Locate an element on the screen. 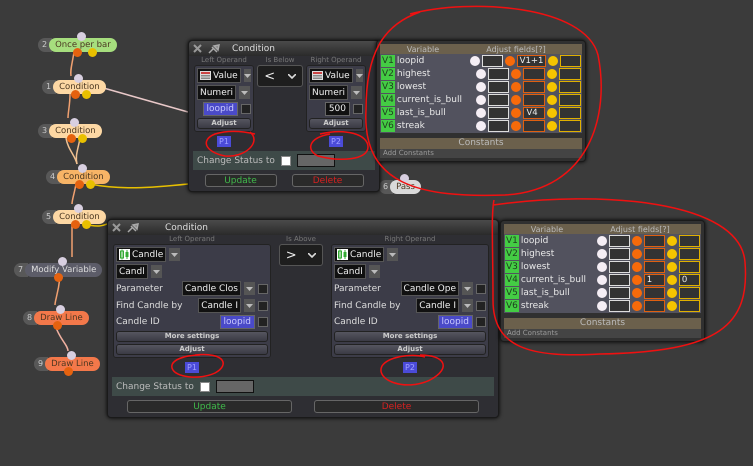  status-field is located at coordinates (235, 386).